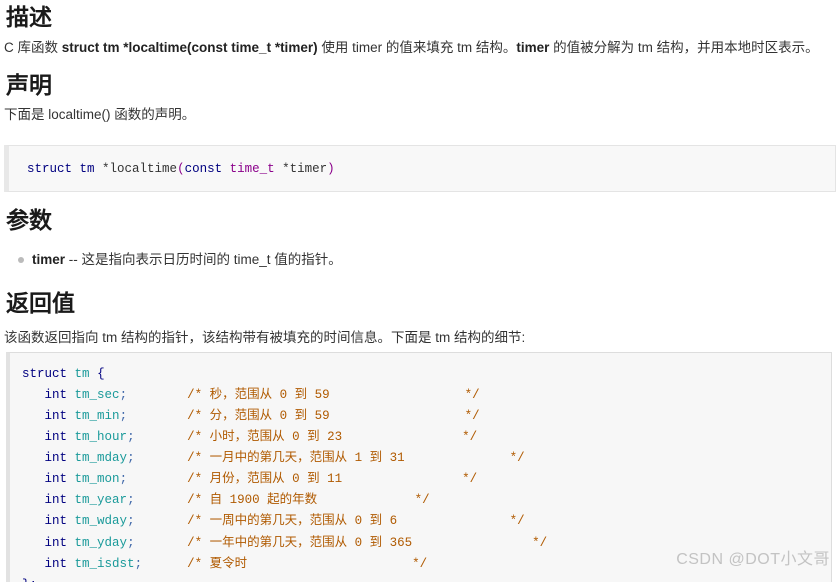 This screenshot has width=840, height=582. I want to click on param-desc-a: 这是指向表示日历时间的, so click(157, 259).